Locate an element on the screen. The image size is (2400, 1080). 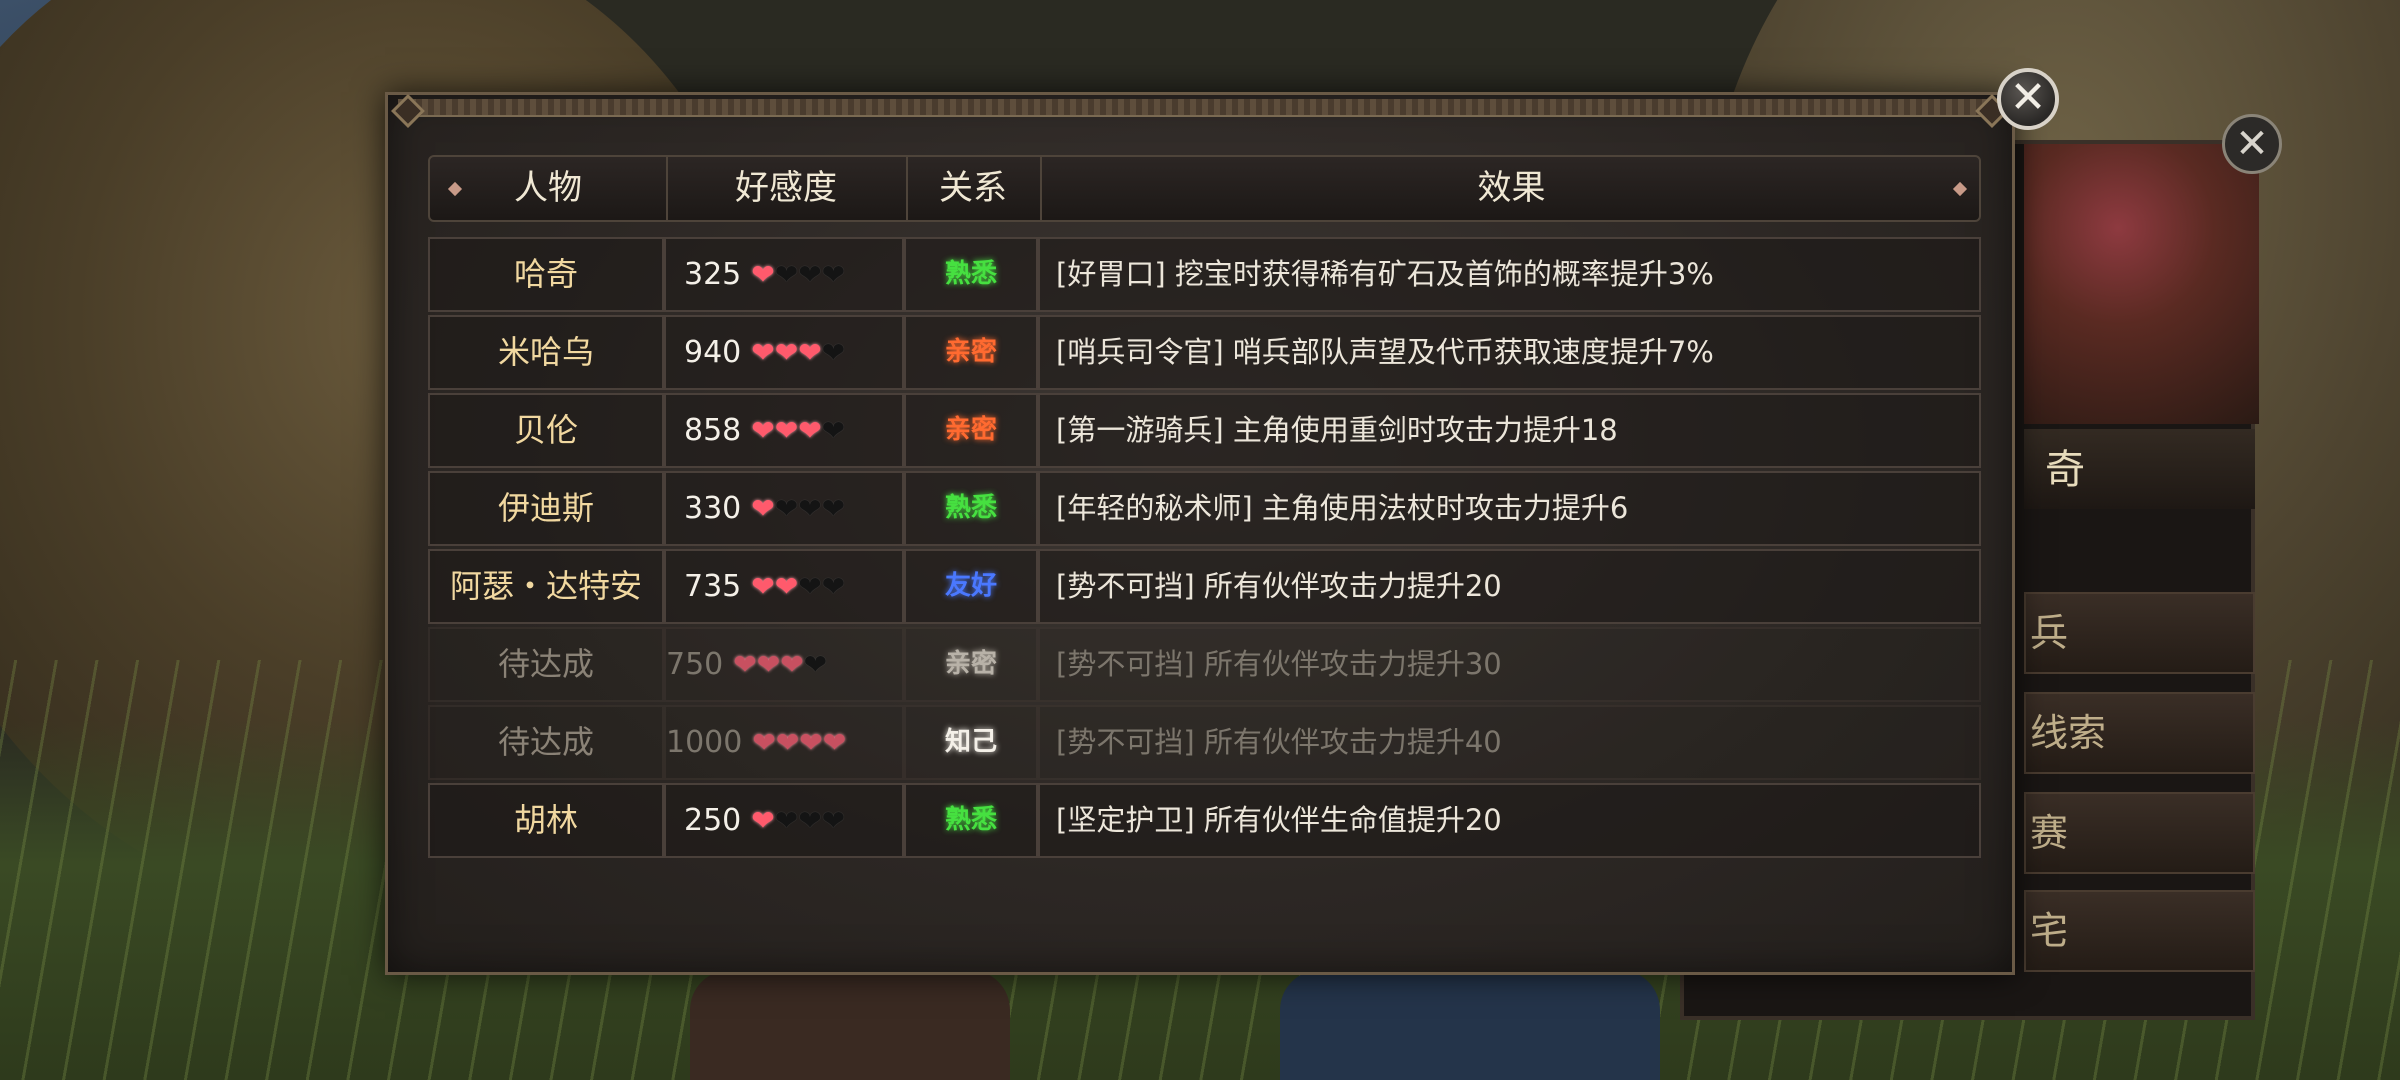
header-effect: 效果 is located at coordinates (1511, 188).